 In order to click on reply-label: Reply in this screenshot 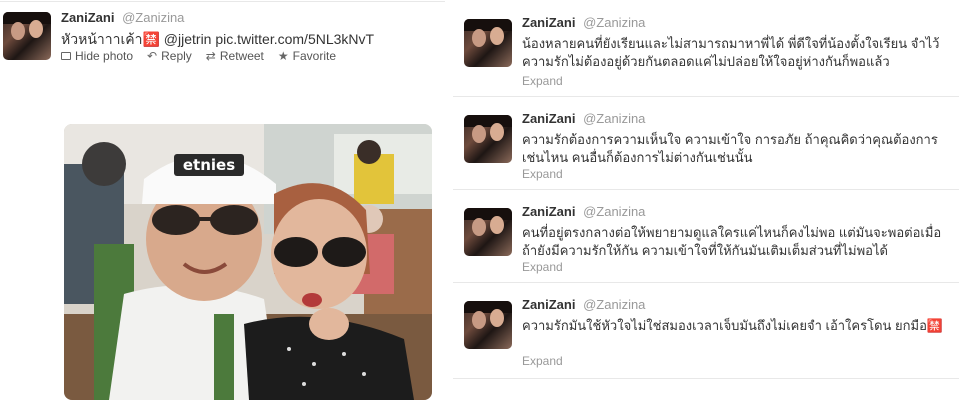, I will do `click(176, 56)`.